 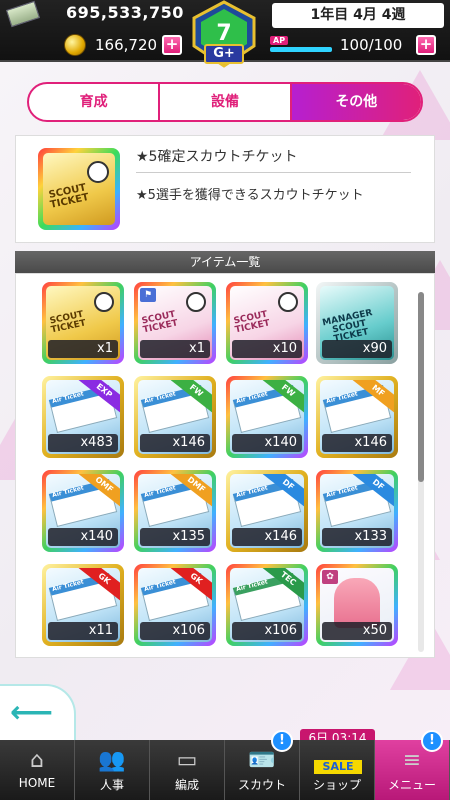 I want to click on item-tile: MANAGER SCOUT TICKET x90, so click(x=357, y=323).